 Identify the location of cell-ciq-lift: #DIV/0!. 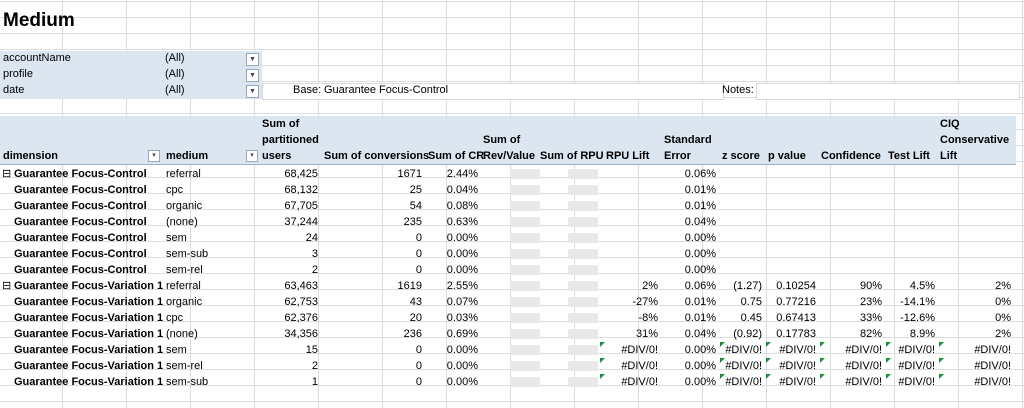
(974, 350).